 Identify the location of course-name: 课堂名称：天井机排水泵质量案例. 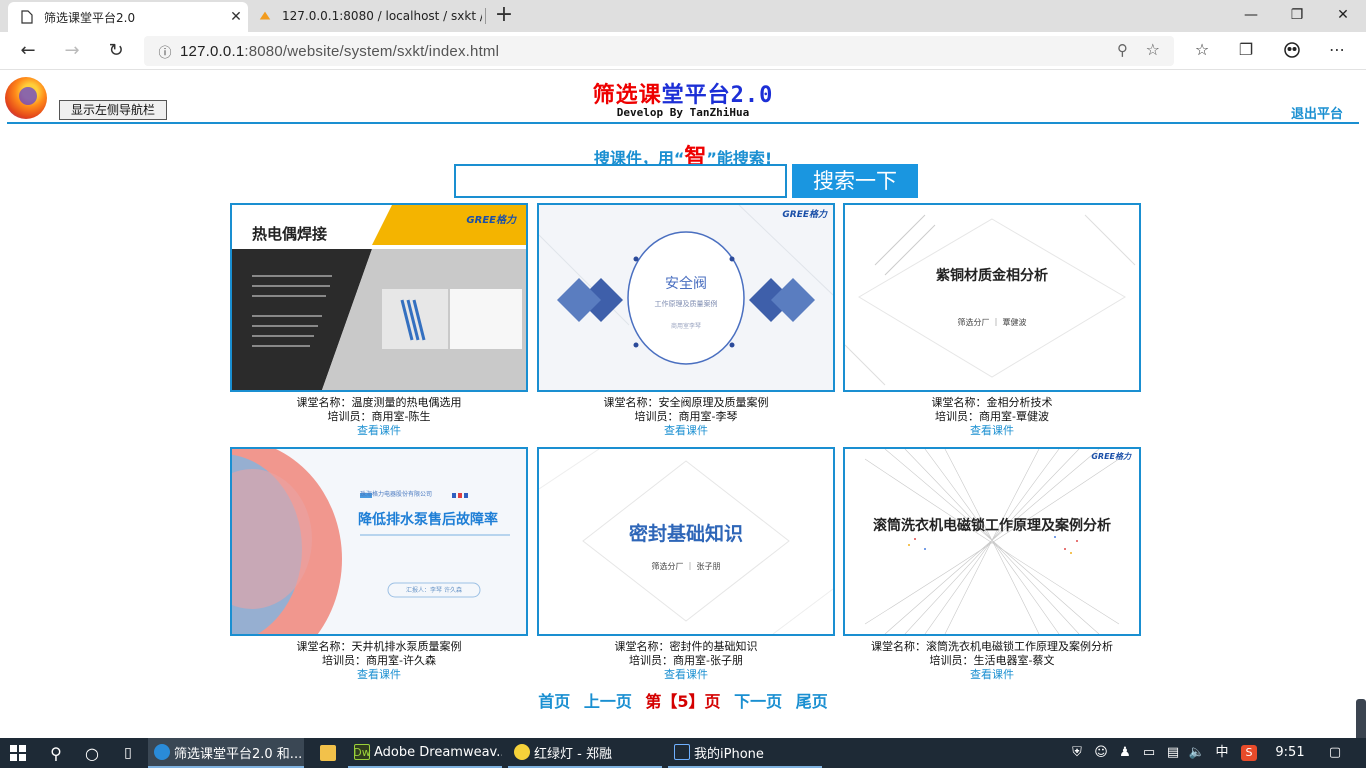
(379, 646).